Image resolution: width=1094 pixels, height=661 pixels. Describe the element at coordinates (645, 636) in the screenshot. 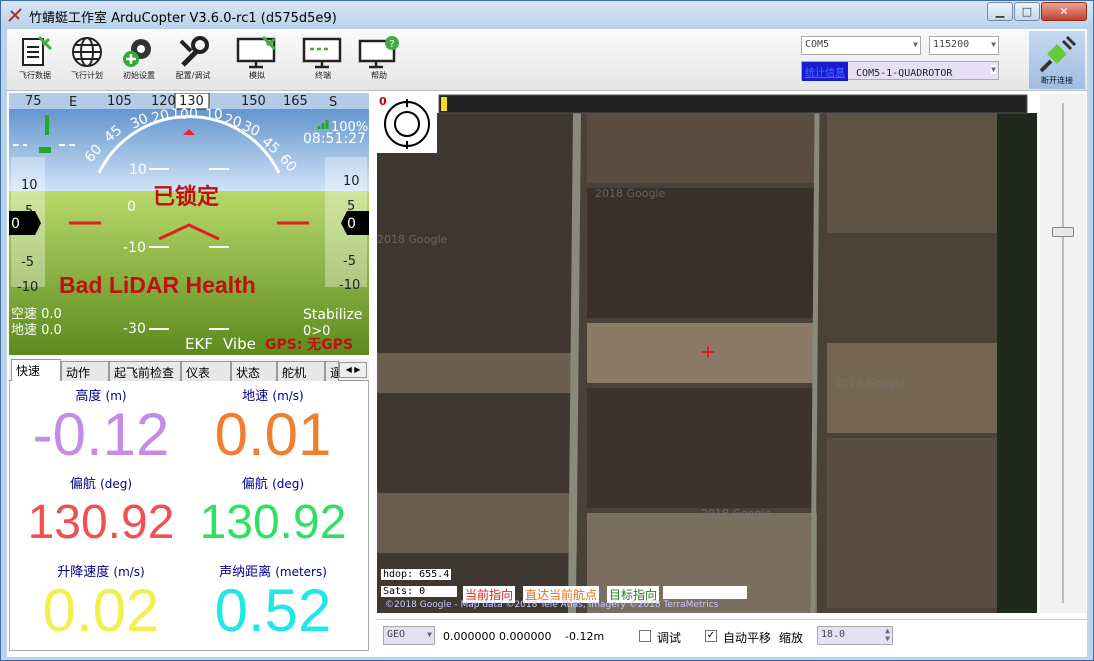

I see `debug-checkbox` at that location.